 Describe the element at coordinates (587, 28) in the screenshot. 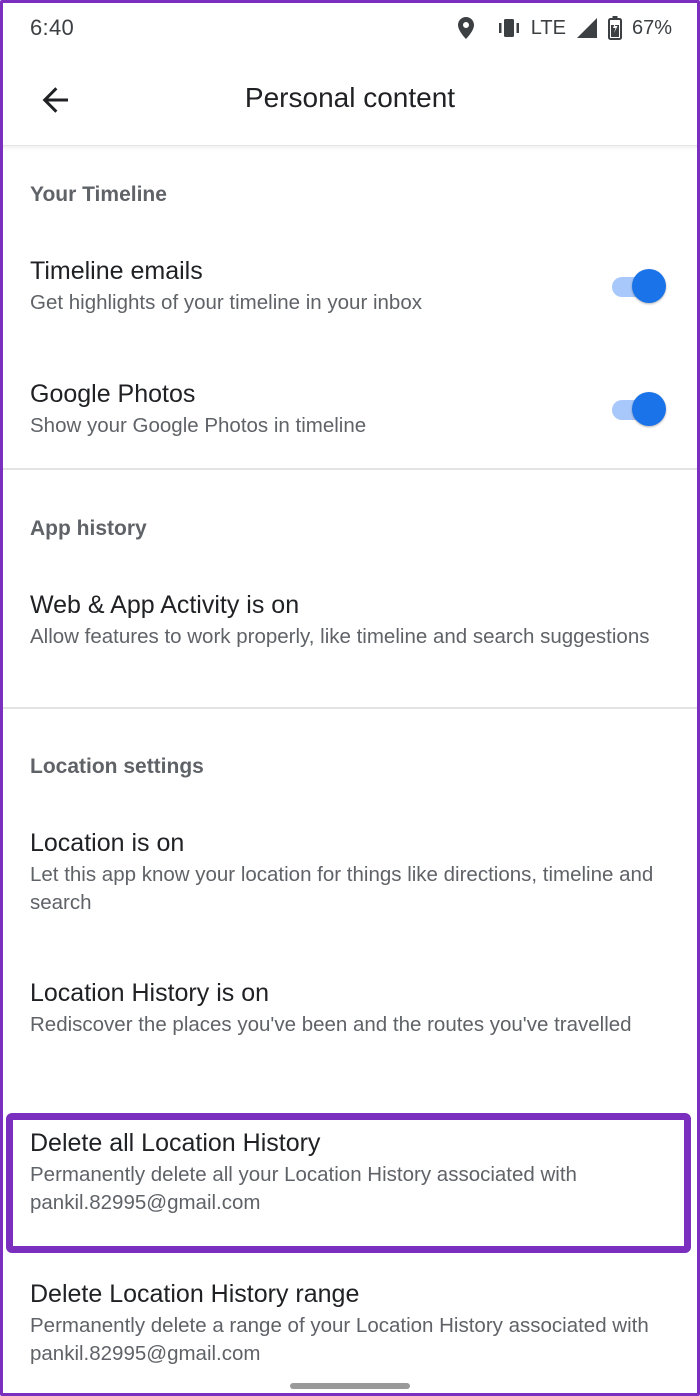

I see `signal-icon` at that location.